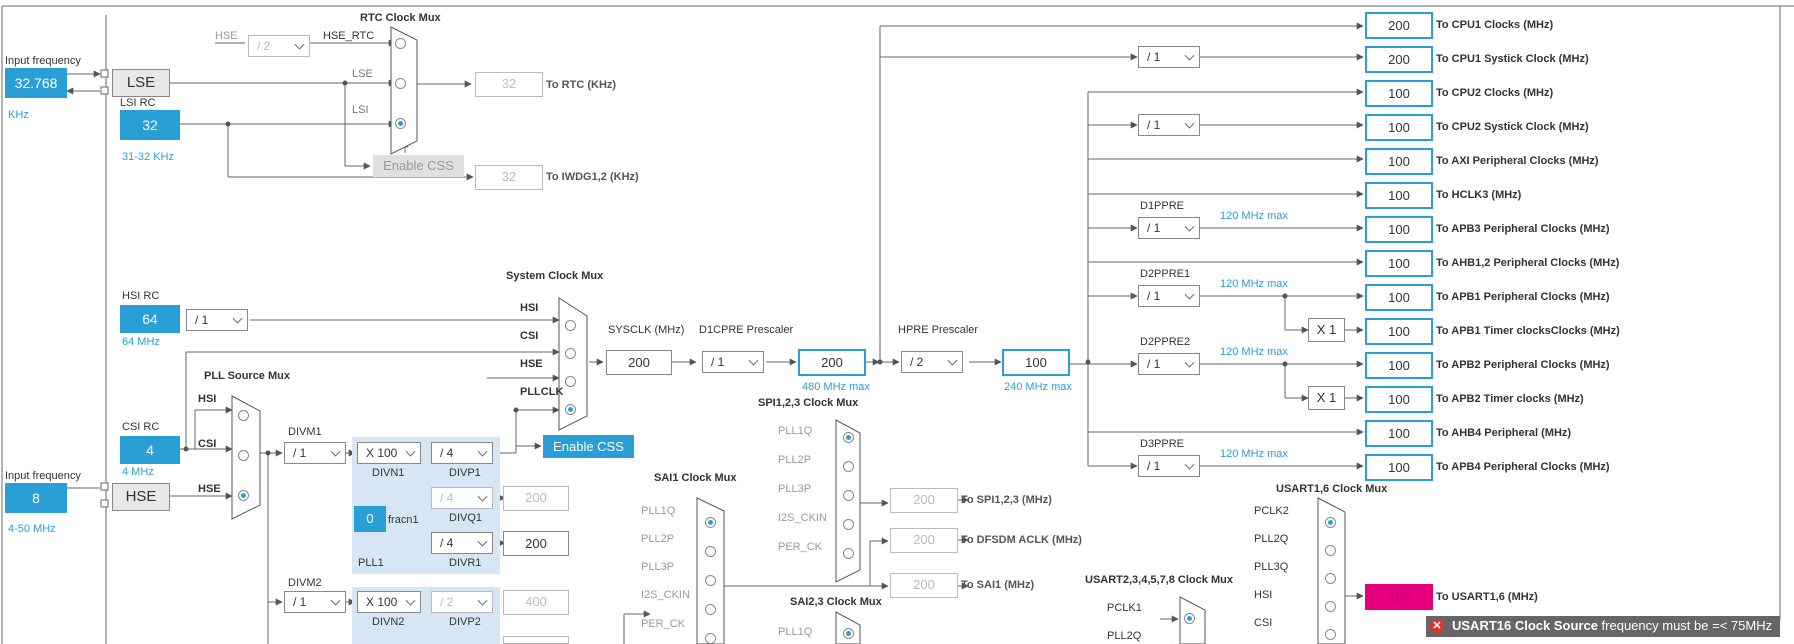 Image resolution: width=1794 pixels, height=644 pixels. What do you see at coordinates (932, 362) in the screenshot?
I see `hpre-divider: / 2` at bounding box center [932, 362].